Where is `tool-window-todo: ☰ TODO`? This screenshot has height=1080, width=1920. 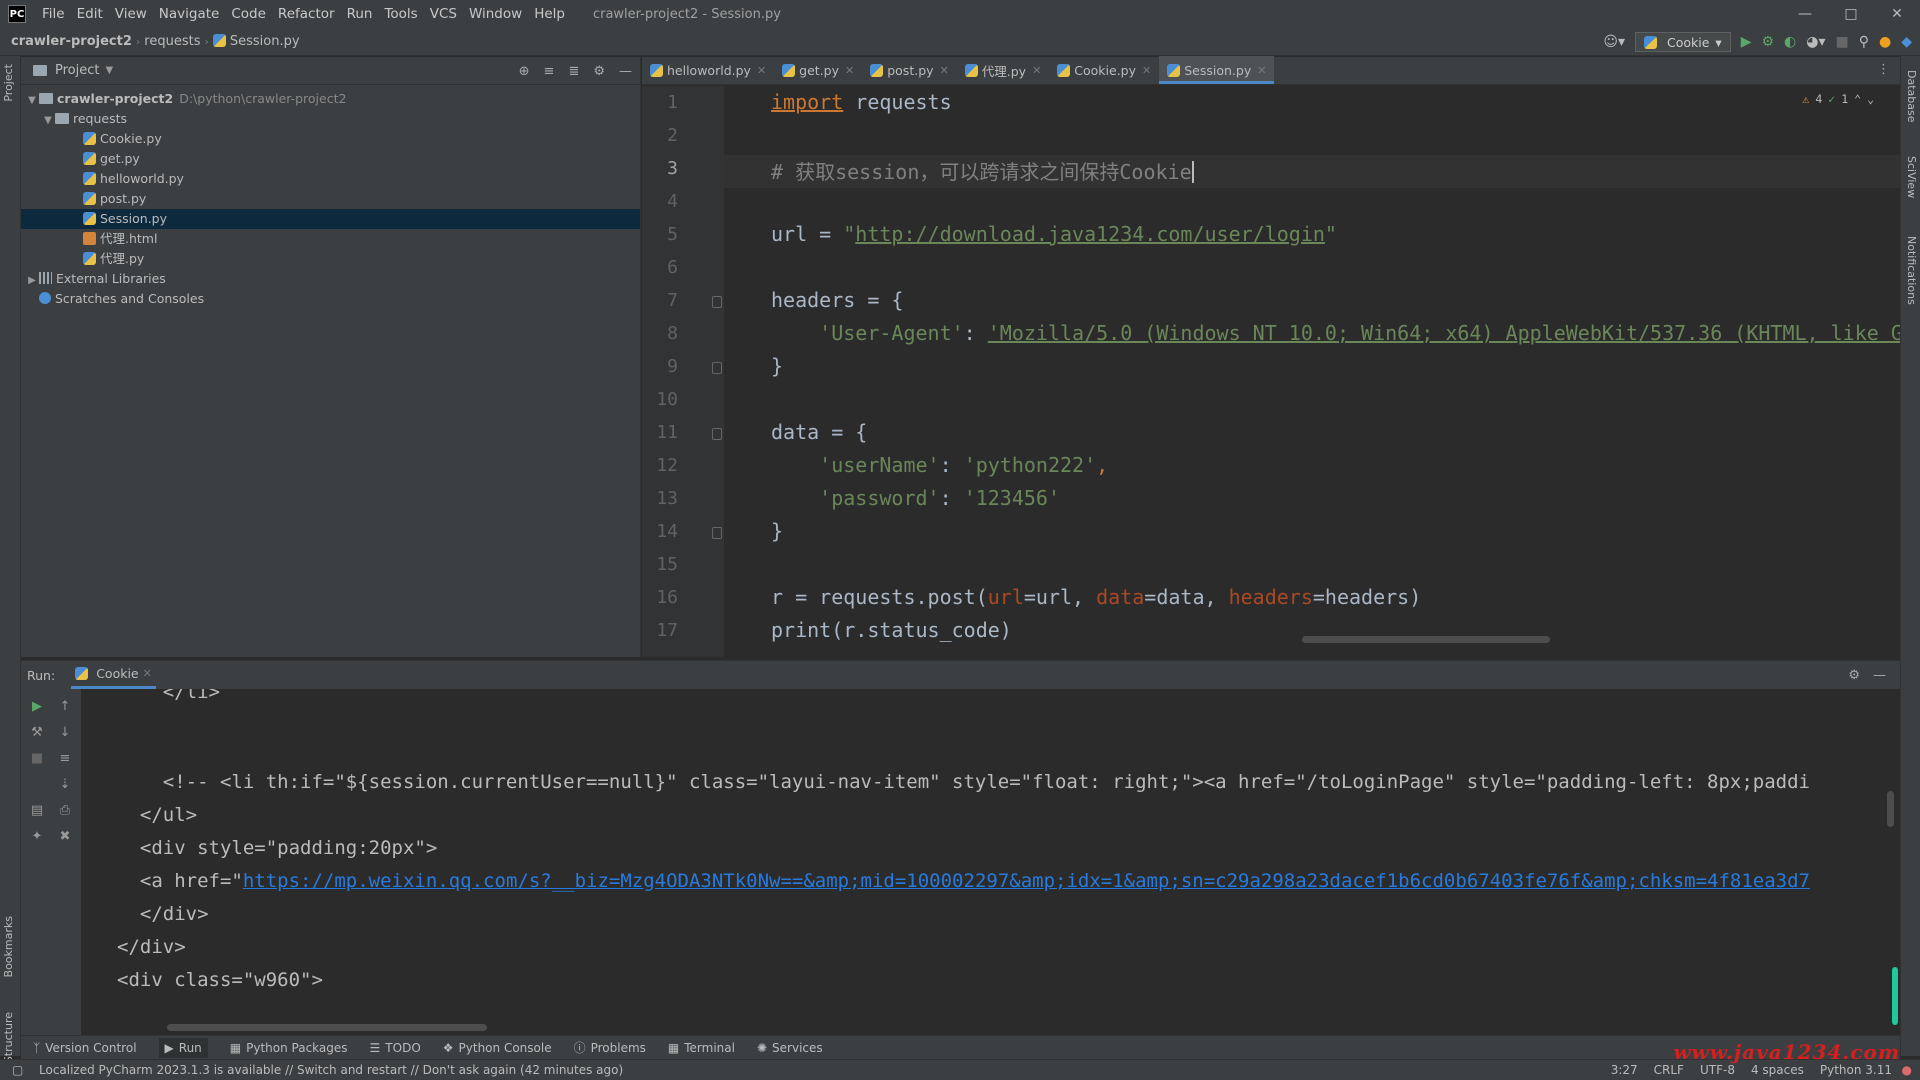
tool-window-todo: ☰ TODO is located at coordinates (395, 1048).